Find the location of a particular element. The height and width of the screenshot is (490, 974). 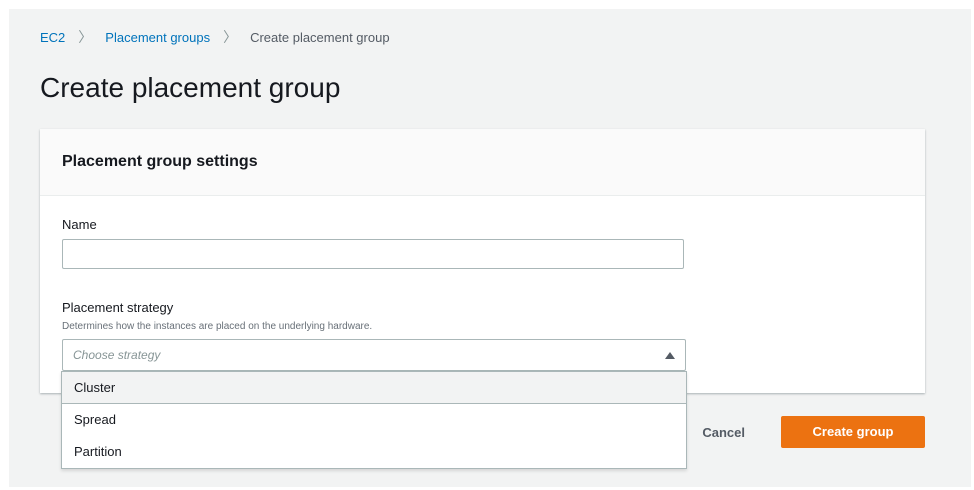

strategy-label: Placement strategy is located at coordinates (118, 307).